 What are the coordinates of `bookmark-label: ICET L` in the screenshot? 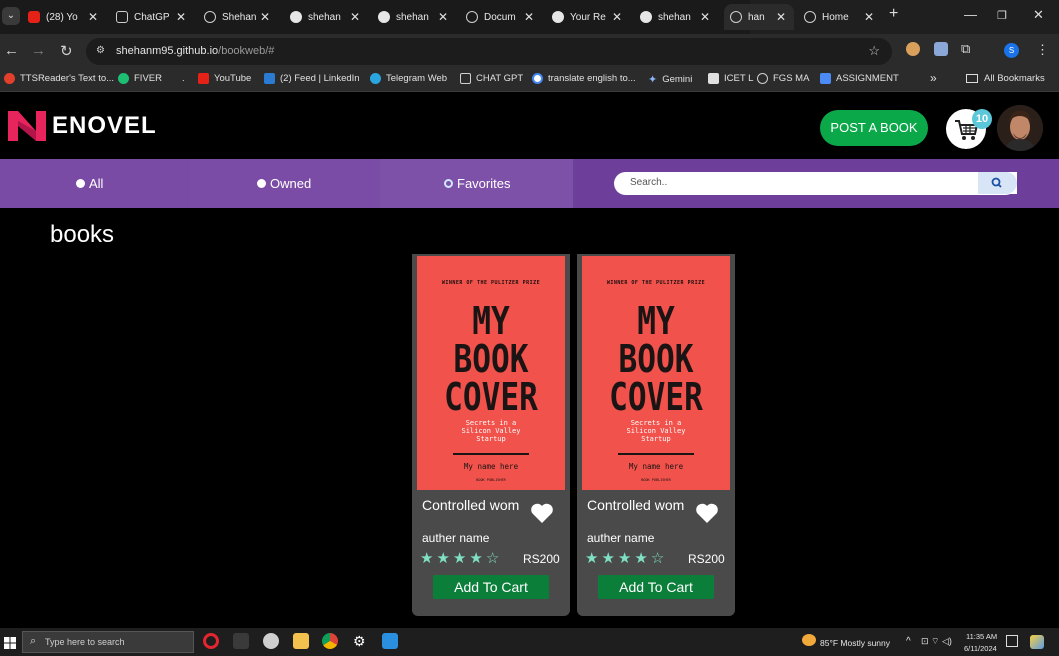 It's located at (739, 78).